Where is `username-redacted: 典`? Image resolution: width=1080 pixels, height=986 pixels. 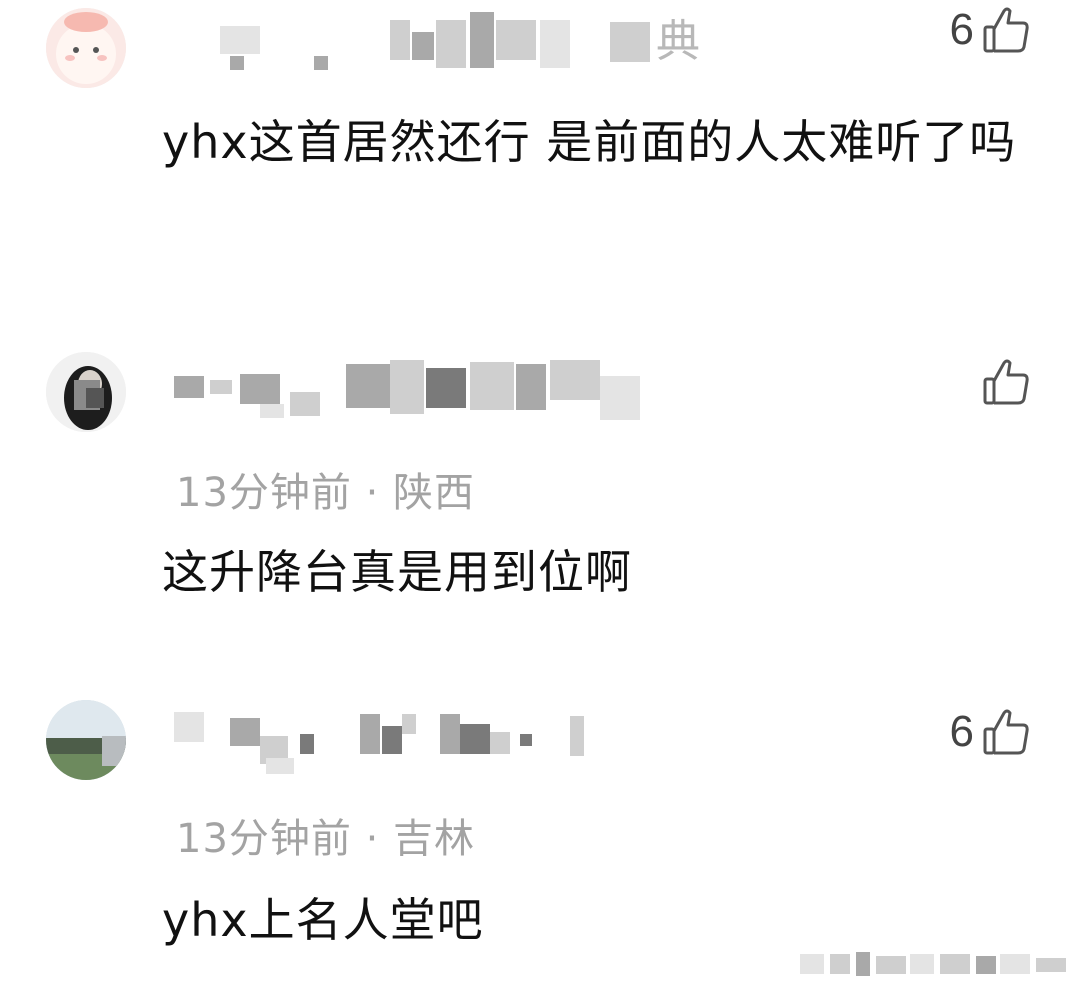 username-redacted: 典 is located at coordinates (470, 42).